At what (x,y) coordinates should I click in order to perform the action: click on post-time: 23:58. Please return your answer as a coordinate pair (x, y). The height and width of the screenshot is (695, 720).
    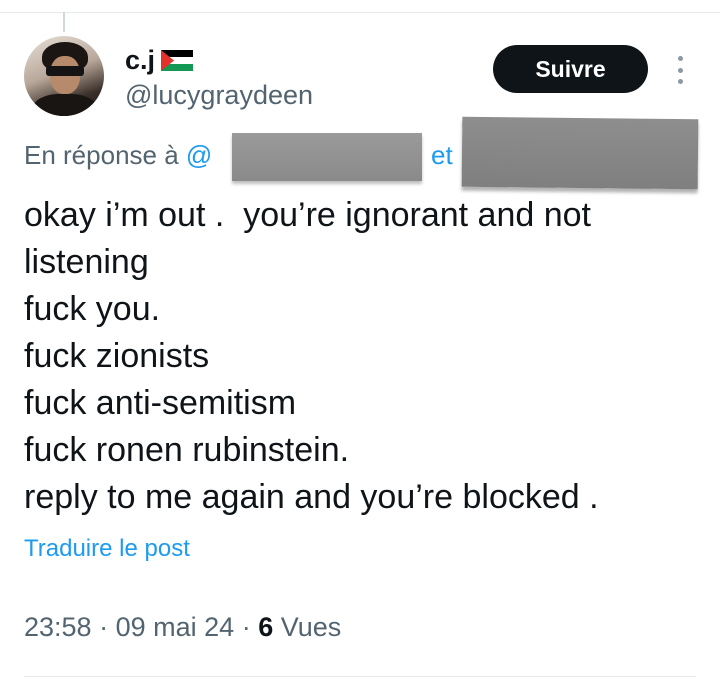
    Looking at the image, I should click on (58, 627).